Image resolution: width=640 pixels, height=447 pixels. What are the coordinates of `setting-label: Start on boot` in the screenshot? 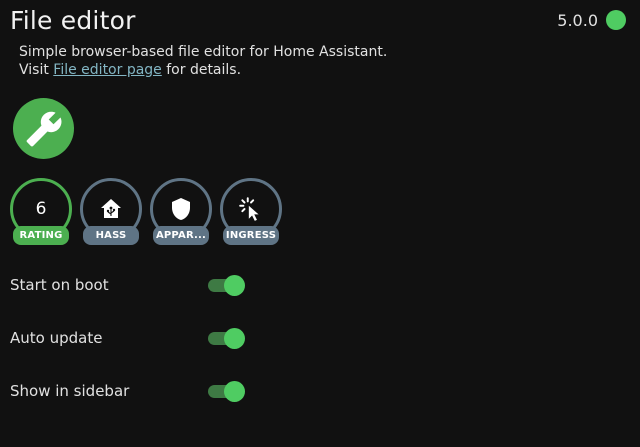 It's located at (59, 285).